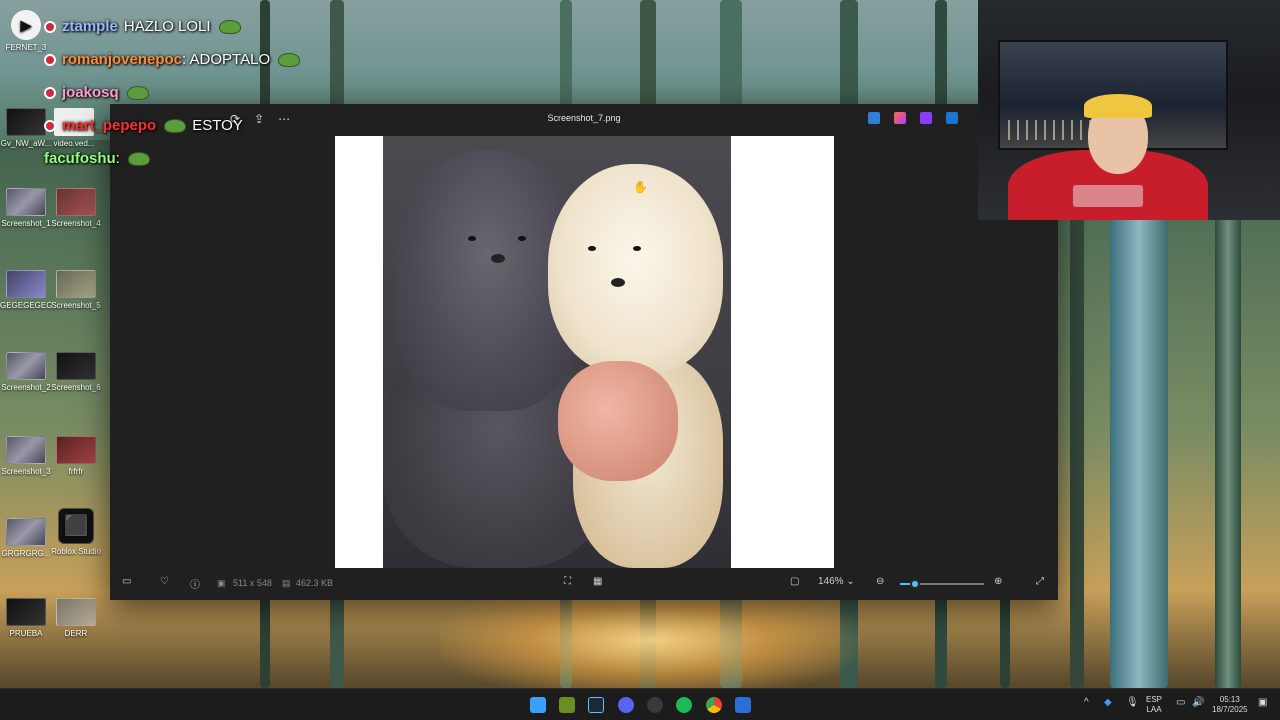 The image size is (1280, 720). I want to click on desktop-icon-screenshot-5: Screenshot_5, so click(76, 290).